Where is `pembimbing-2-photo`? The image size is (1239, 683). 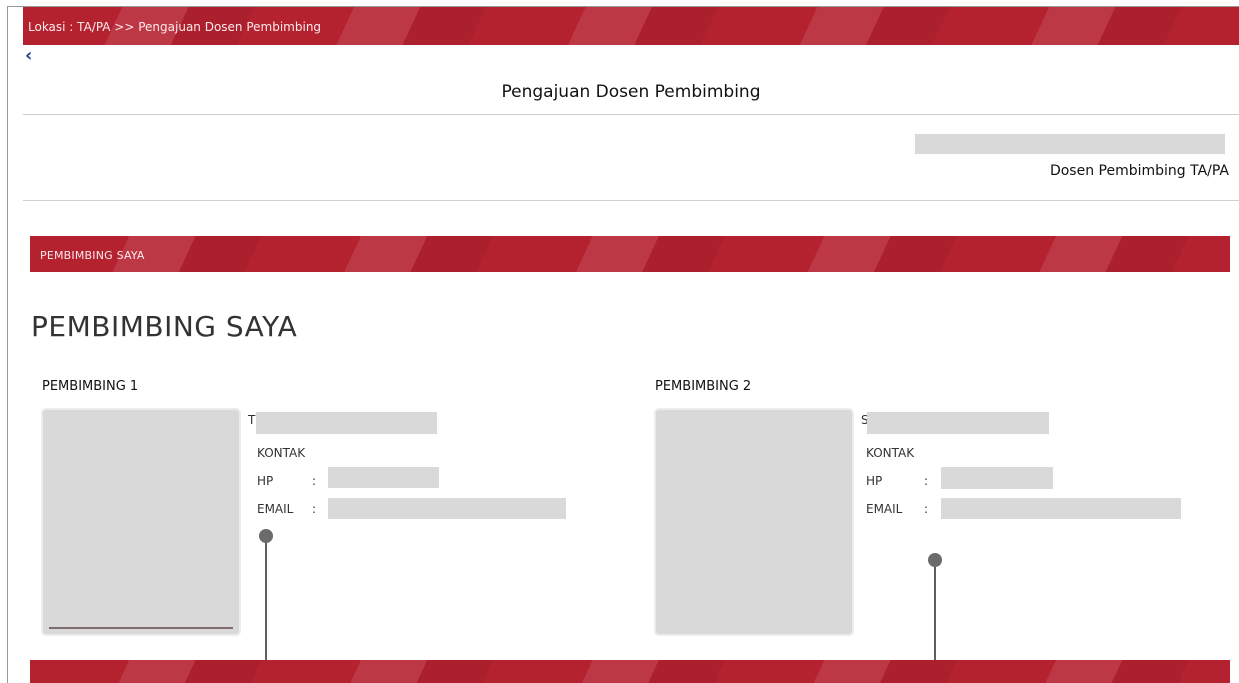 pembimbing-2-photo is located at coordinates (754, 522).